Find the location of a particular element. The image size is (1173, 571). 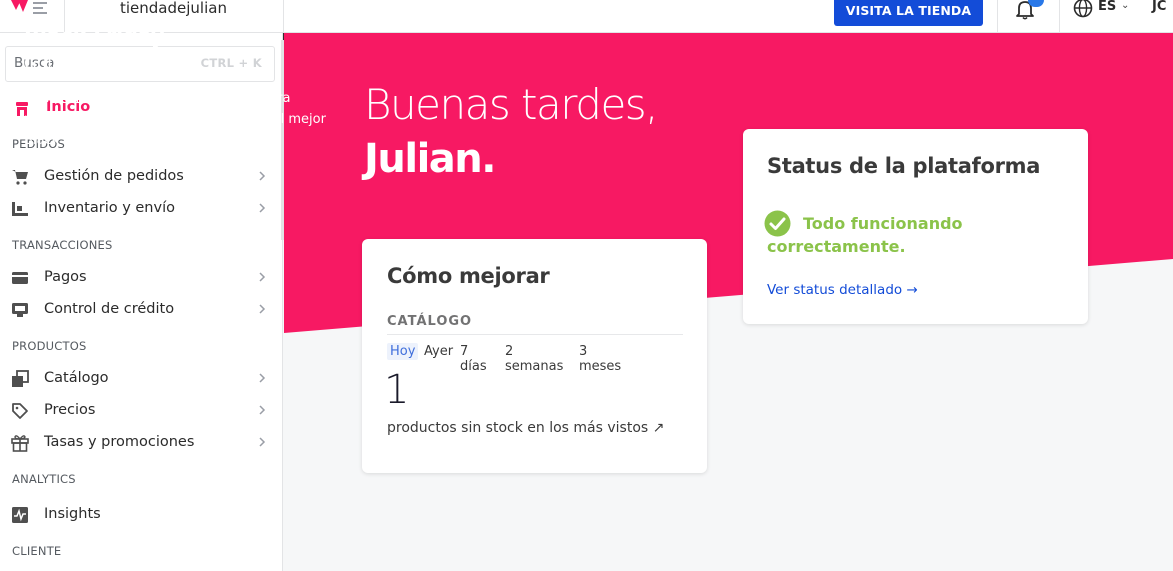

sidebar-item-credit-control: Control de crédito is located at coordinates (141, 311).